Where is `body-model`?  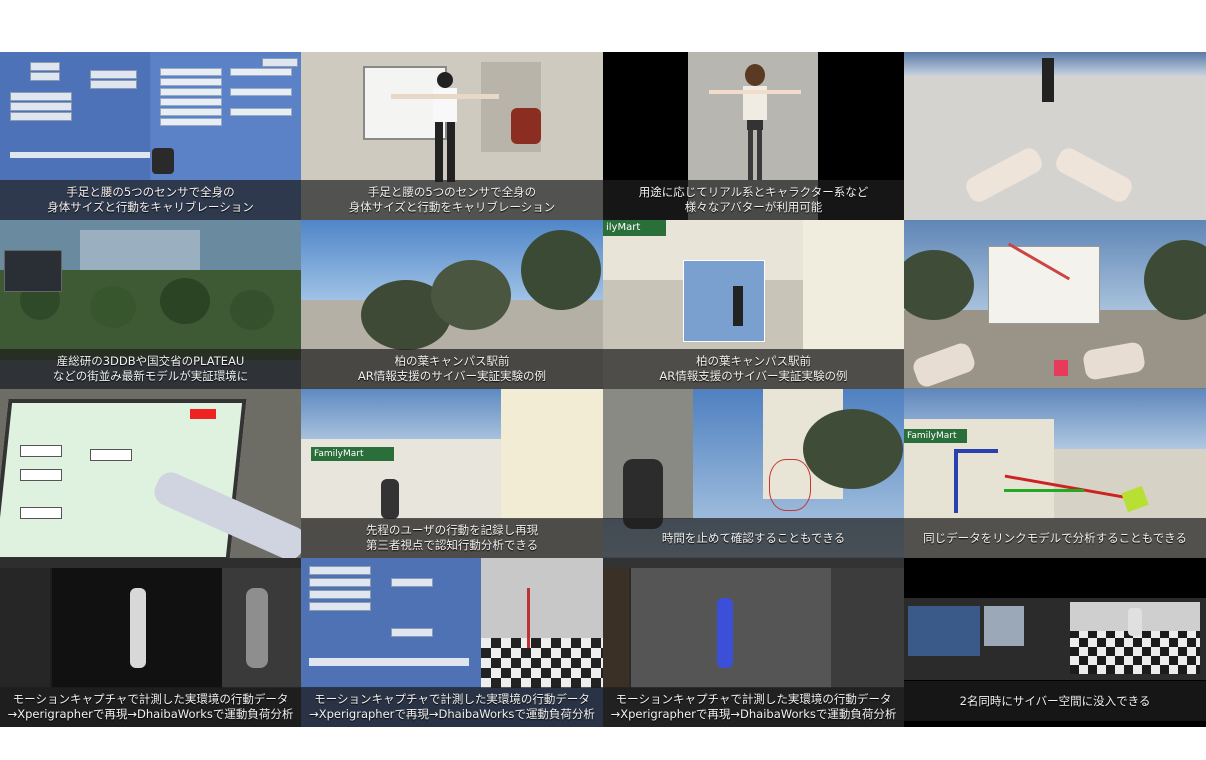 body-model is located at coordinates (725, 633).